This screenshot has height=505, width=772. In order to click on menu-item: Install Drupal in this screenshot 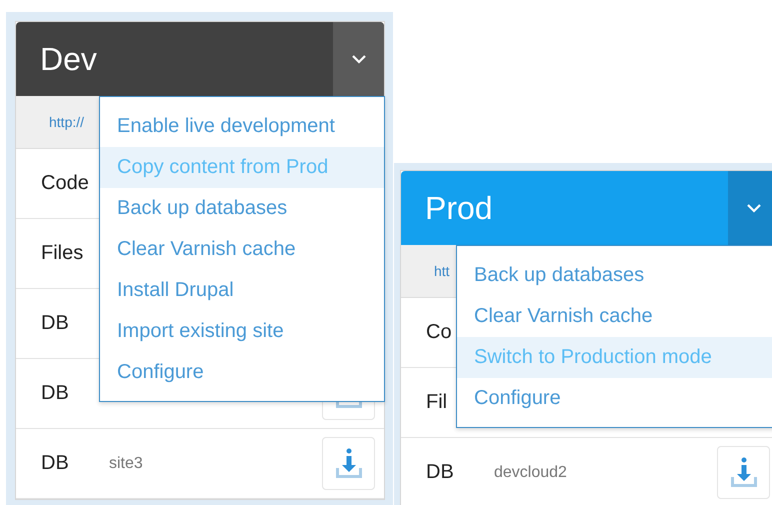, I will do `click(242, 290)`.